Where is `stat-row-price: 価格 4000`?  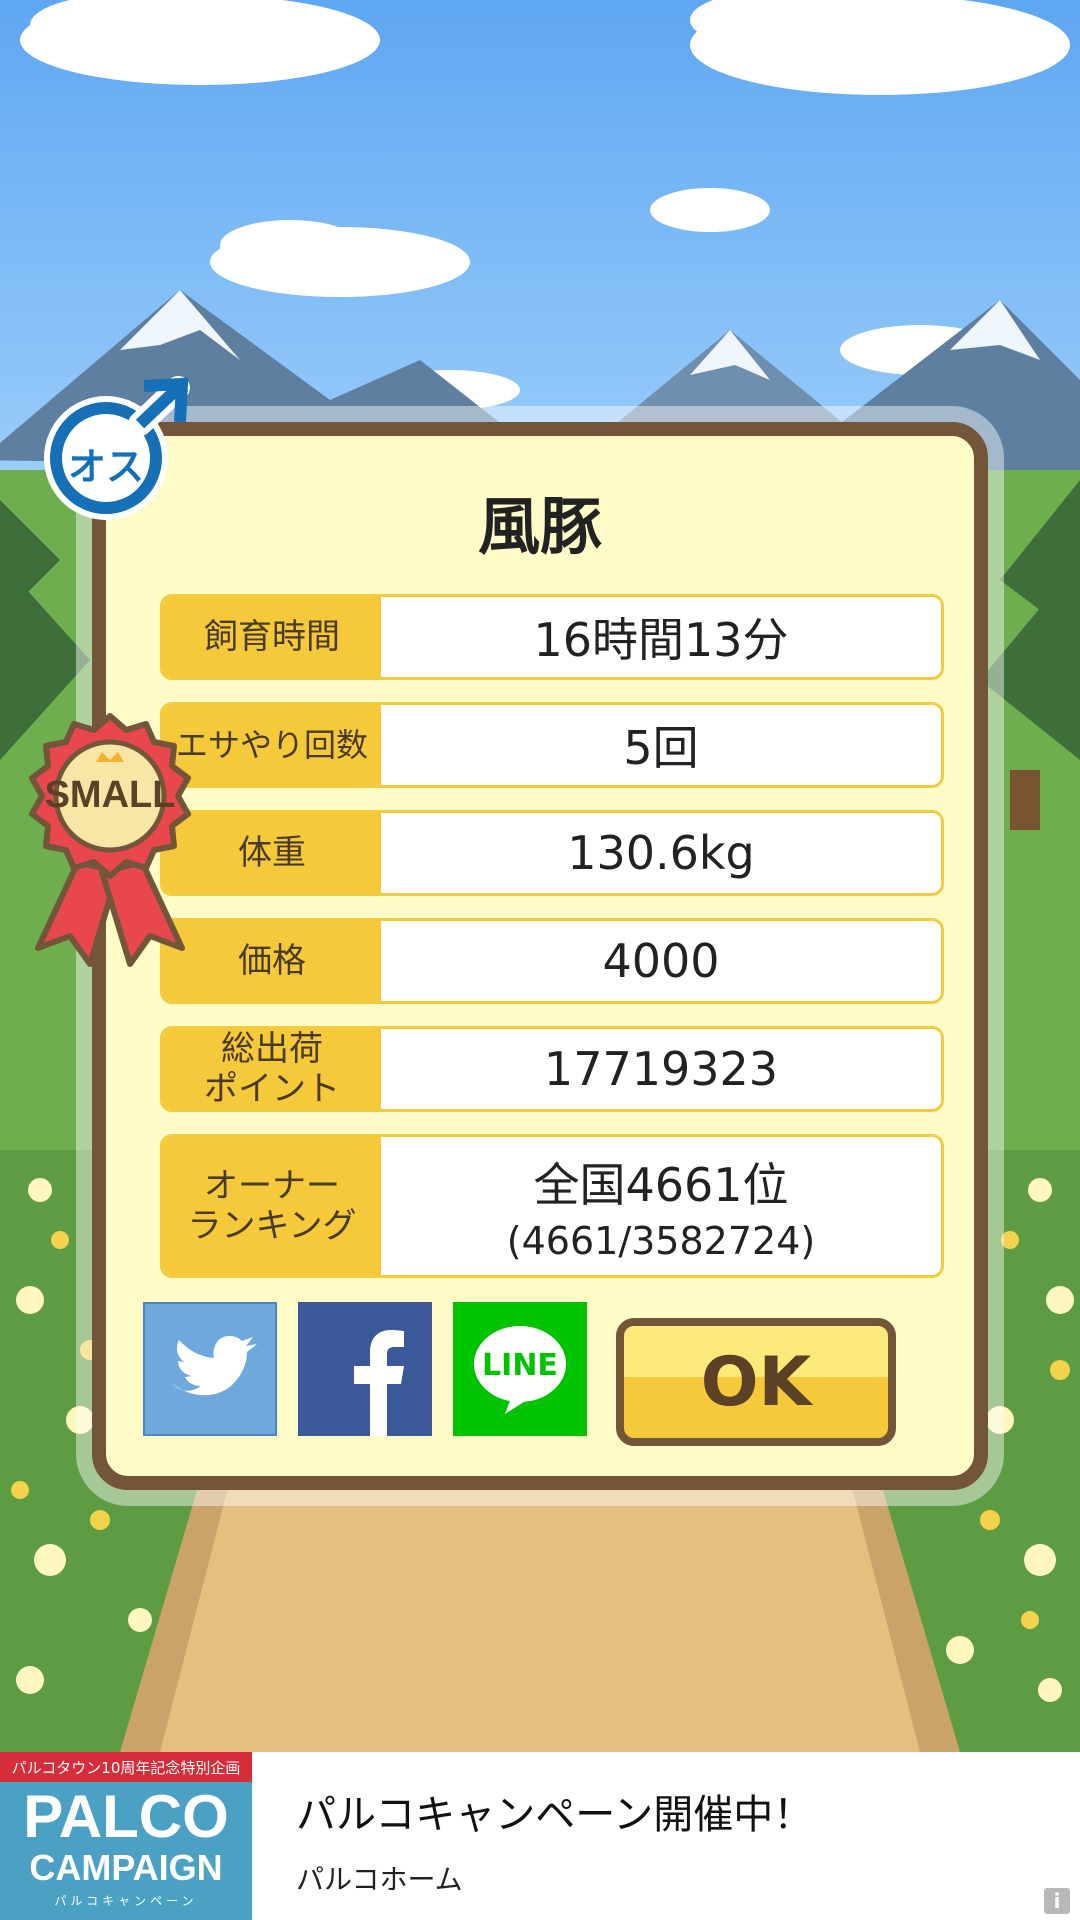
stat-row-price: 価格 4000 is located at coordinates (552, 961).